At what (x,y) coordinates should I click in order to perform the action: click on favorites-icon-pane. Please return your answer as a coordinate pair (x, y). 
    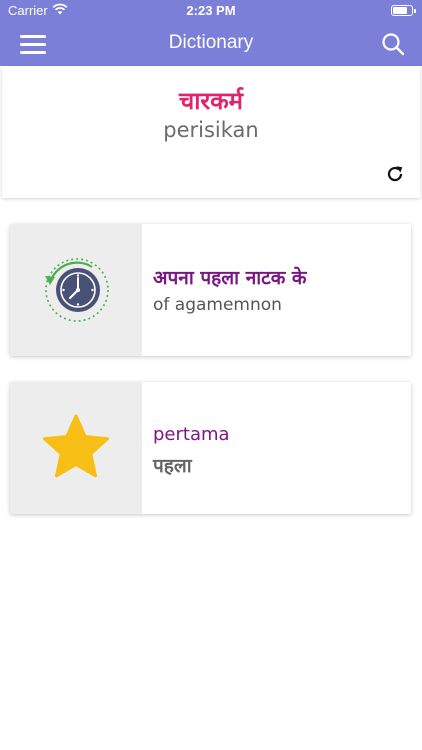
    Looking at the image, I should click on (76, 448).